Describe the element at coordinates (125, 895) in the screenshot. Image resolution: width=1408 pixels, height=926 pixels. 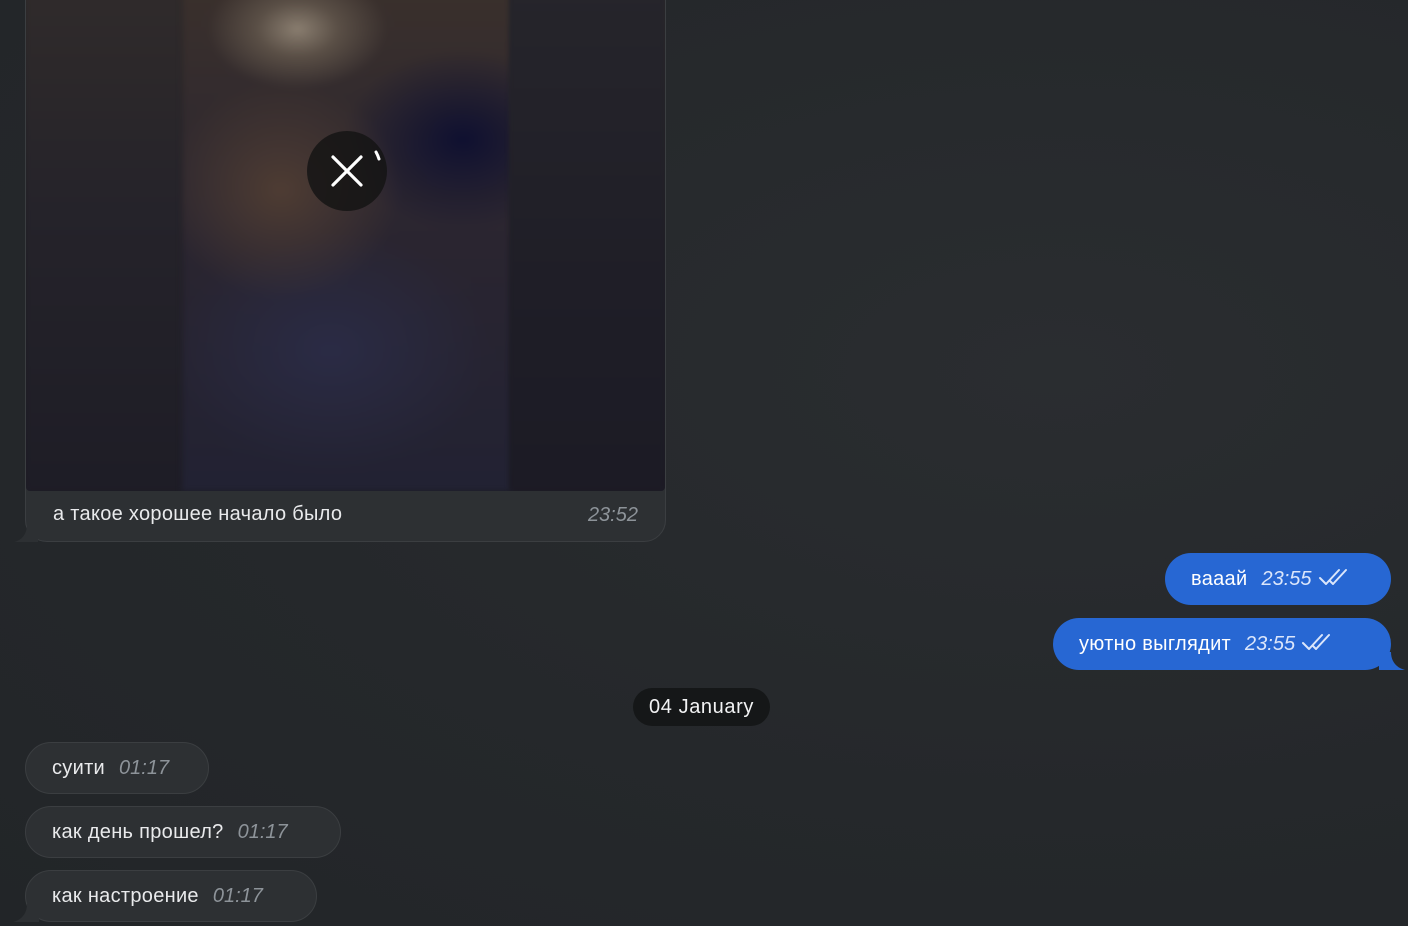
I see `message-text: как настроение` at that location.